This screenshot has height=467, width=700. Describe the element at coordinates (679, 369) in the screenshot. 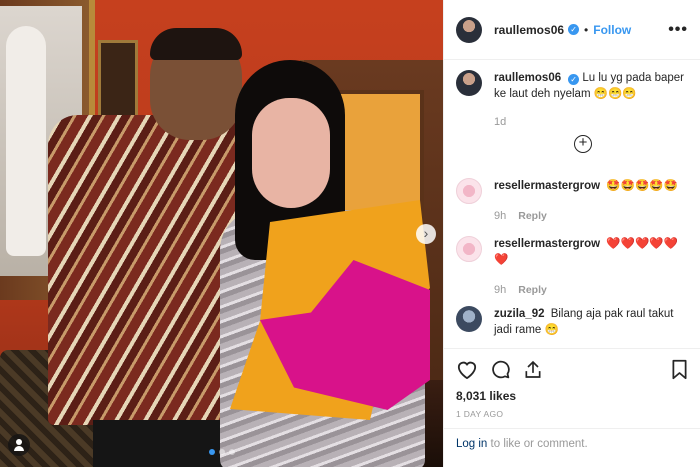

I see `bookmark-icon` at that location.